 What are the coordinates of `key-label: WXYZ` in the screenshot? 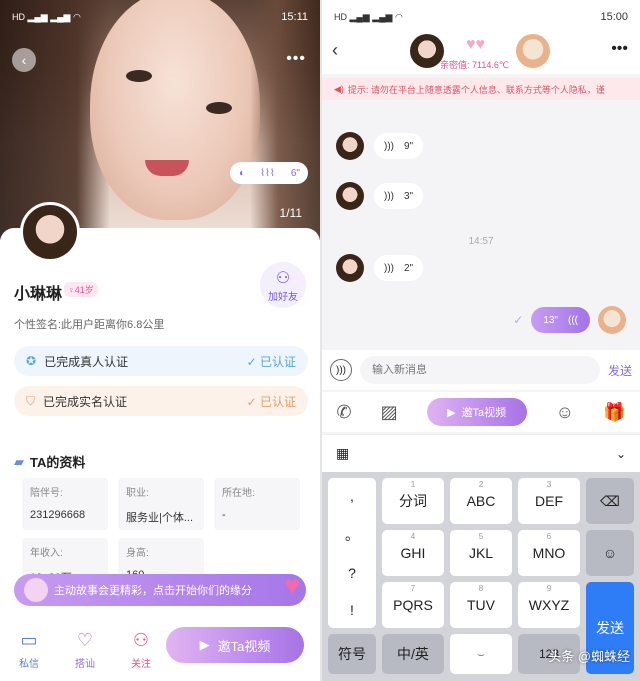 It's located at (549, 605).